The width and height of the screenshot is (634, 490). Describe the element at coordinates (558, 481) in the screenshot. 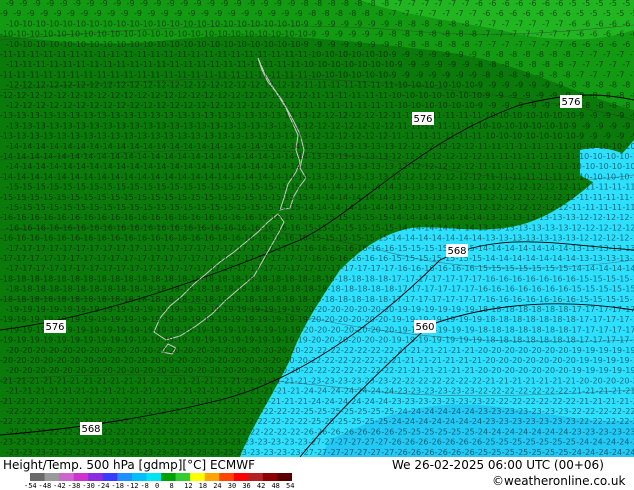

I see `credit-link: ©weatheronline.co.uk` at that location.